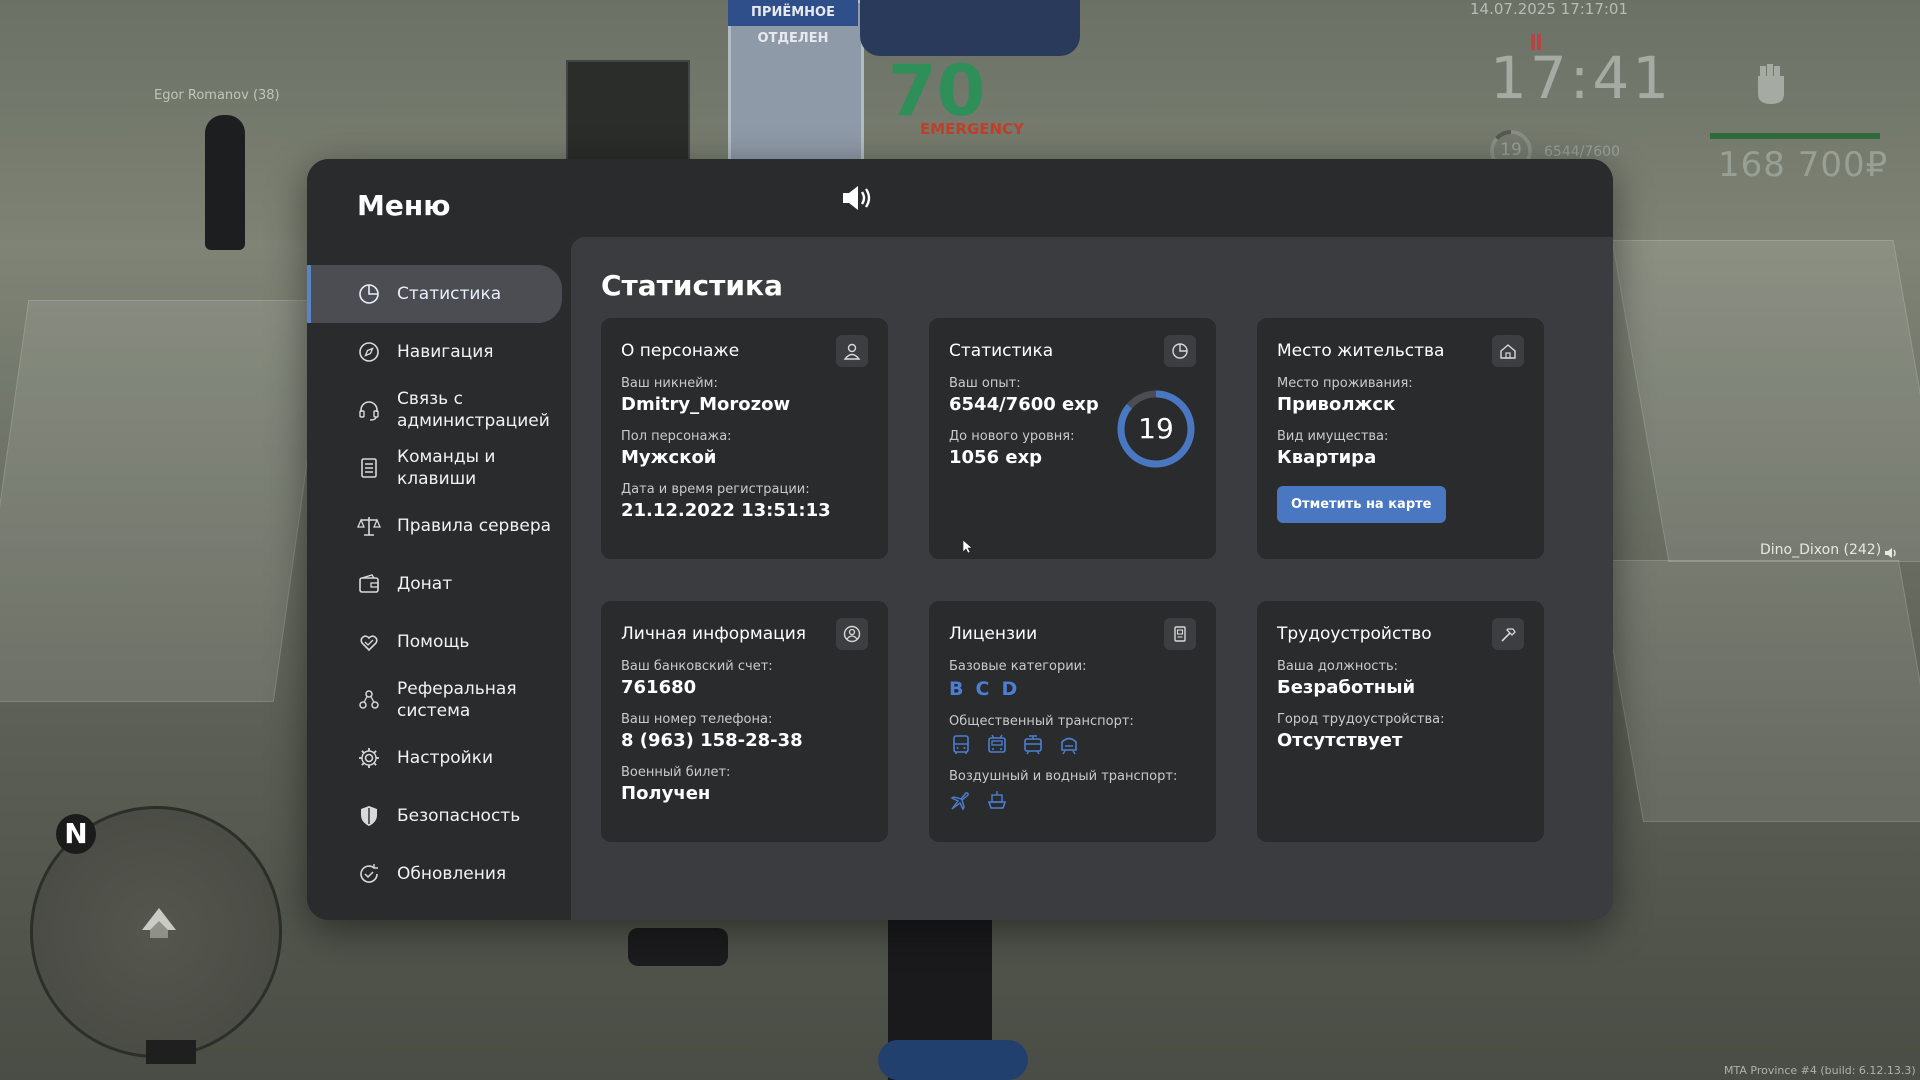  I want to click on npc-nametag: Egor Romanov (38), so click(217, 95).